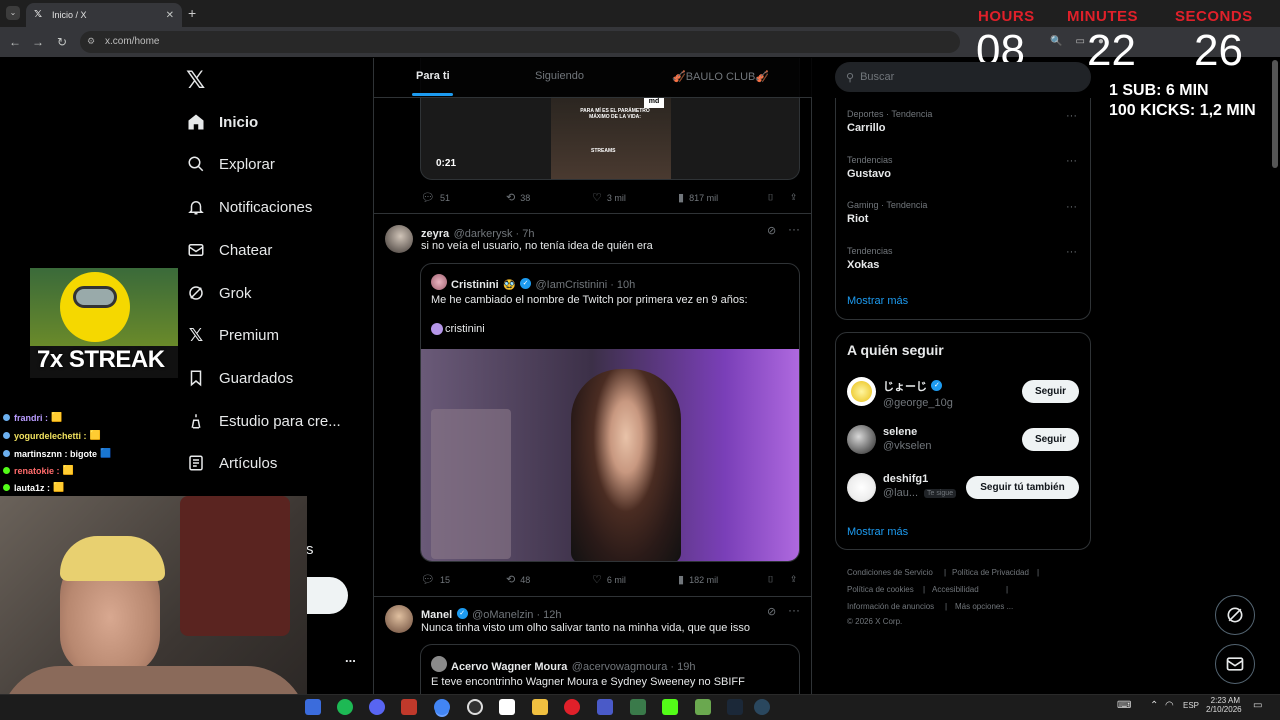 The width and height of the screenshot is (1280, 720). I want to click on post-button, so click(327, 595).